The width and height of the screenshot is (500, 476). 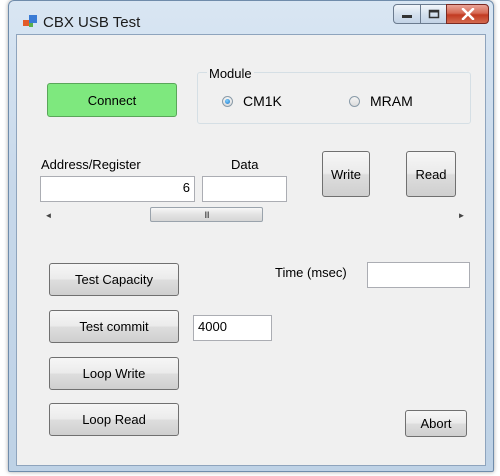 I want to click on data-label: Data, so click(x=245, y=164).